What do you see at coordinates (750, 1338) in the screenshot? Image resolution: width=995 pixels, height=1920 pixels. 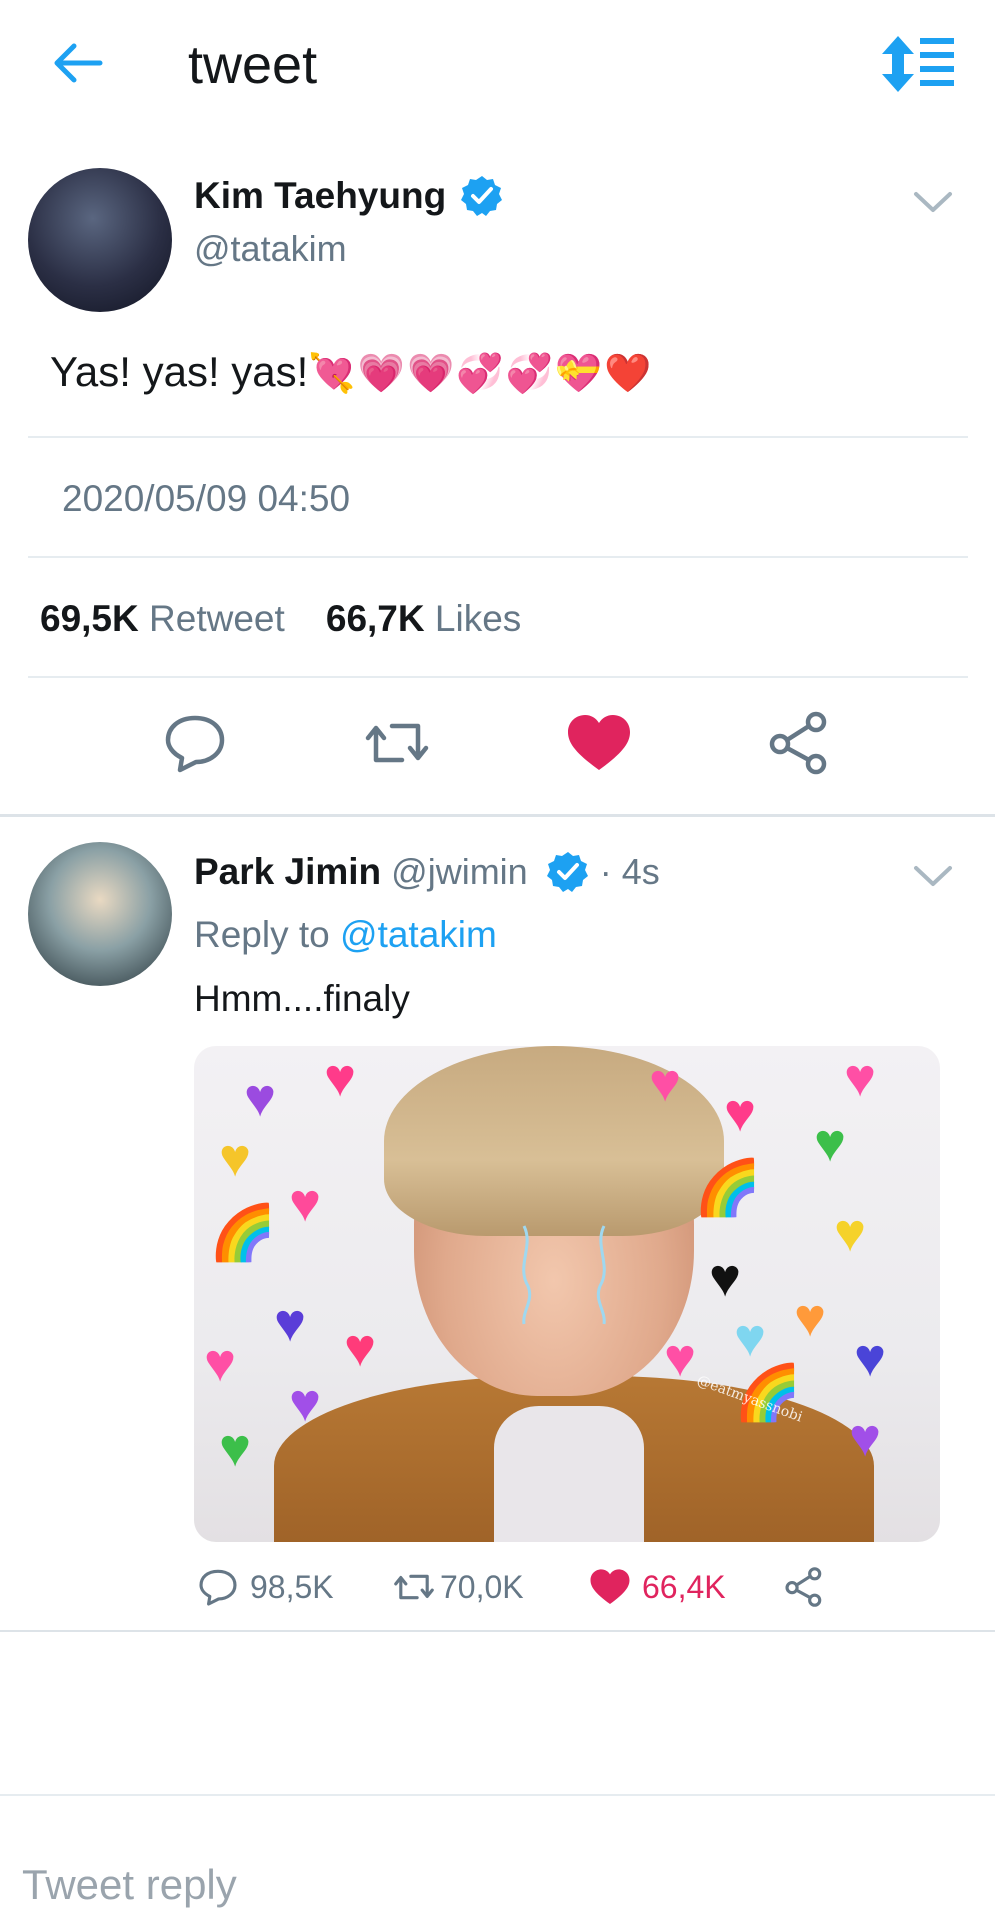 I see `cyan-heart-icon: ♥` at bounding box center [750, 1338].